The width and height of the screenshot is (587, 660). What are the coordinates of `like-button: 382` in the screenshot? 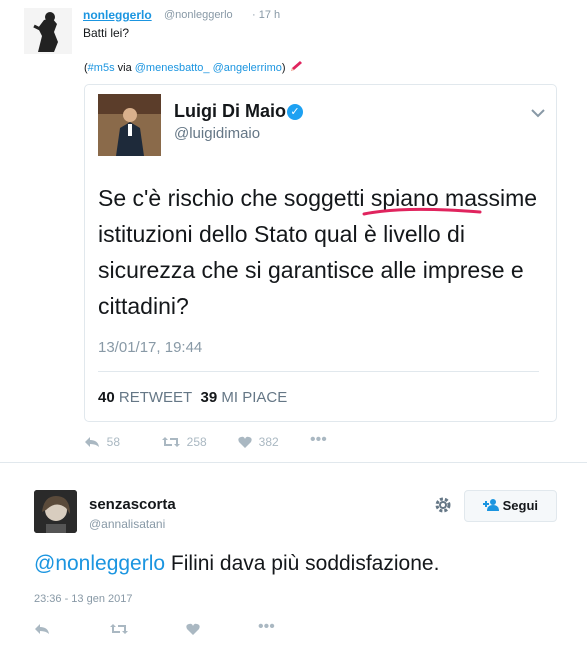 It's located at (258, 442).